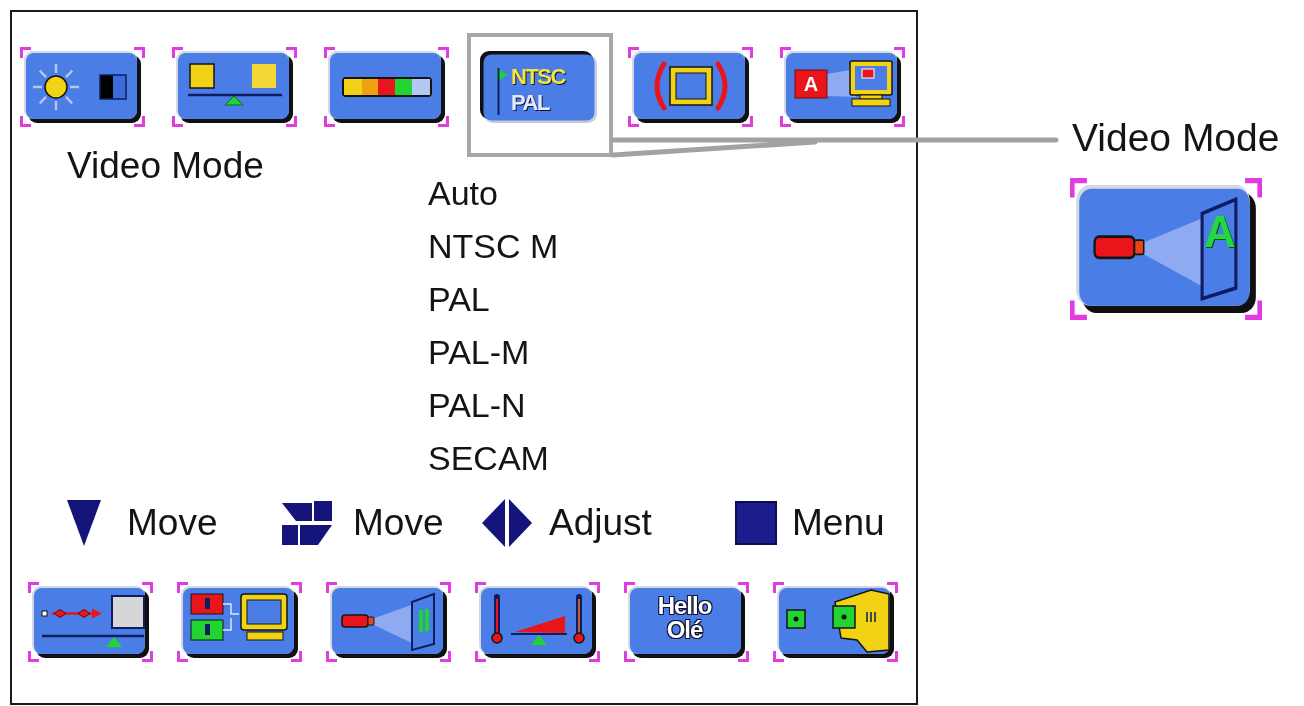 The width and height of the screenshot is (1304, 706). I want to click on menu-option: PAL-M, so click(479, 352).